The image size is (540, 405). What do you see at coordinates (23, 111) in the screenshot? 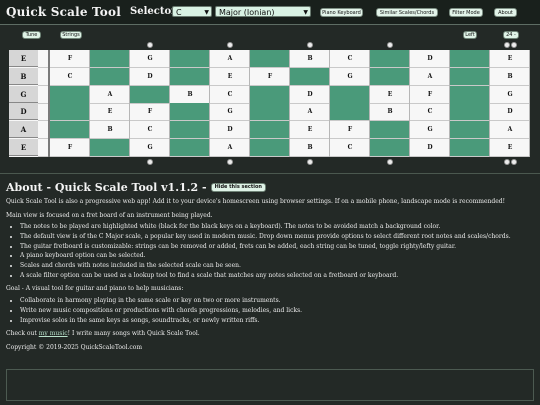
I see `string-label: D` at bounding box center [23, 111].